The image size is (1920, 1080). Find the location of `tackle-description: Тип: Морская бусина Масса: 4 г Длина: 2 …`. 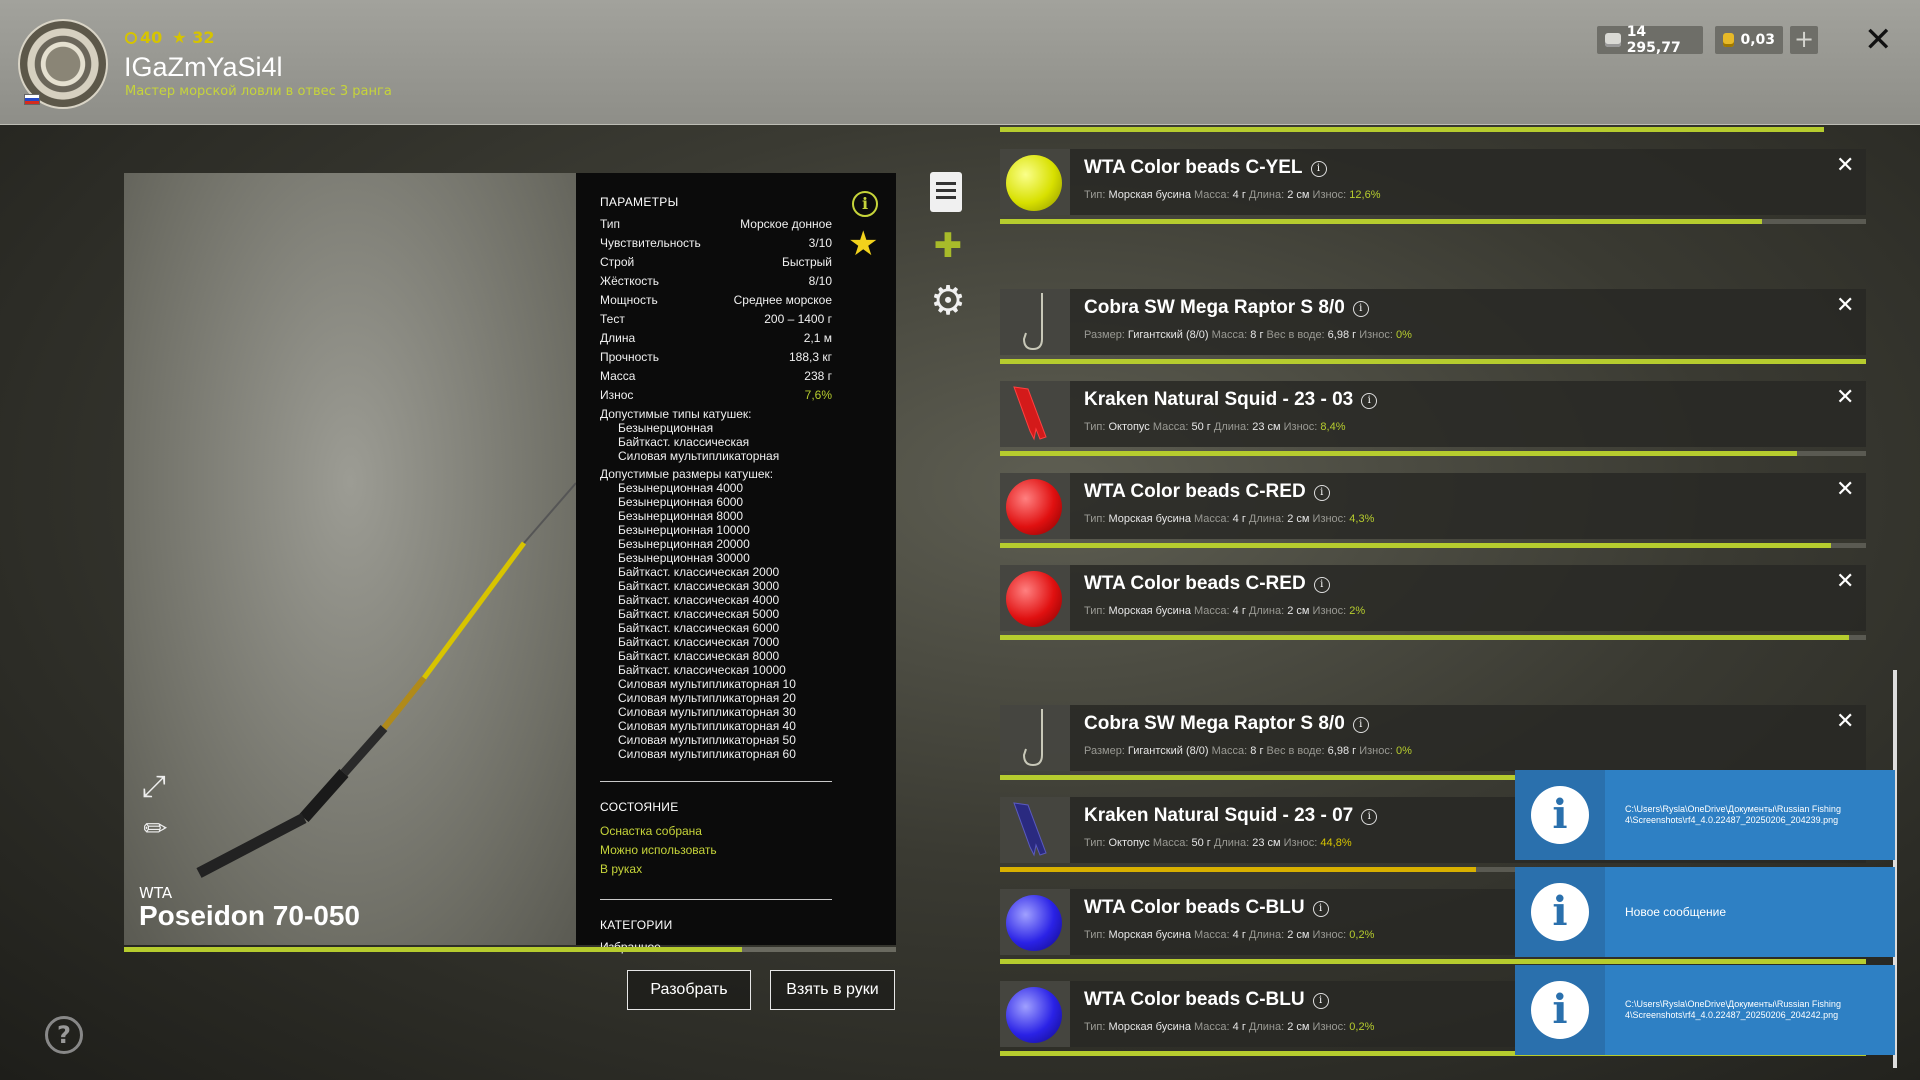

tackle-description: Тип: Морская бусина Масса: 4 г Длина: 2 … is located at coordinates (1224, 611).